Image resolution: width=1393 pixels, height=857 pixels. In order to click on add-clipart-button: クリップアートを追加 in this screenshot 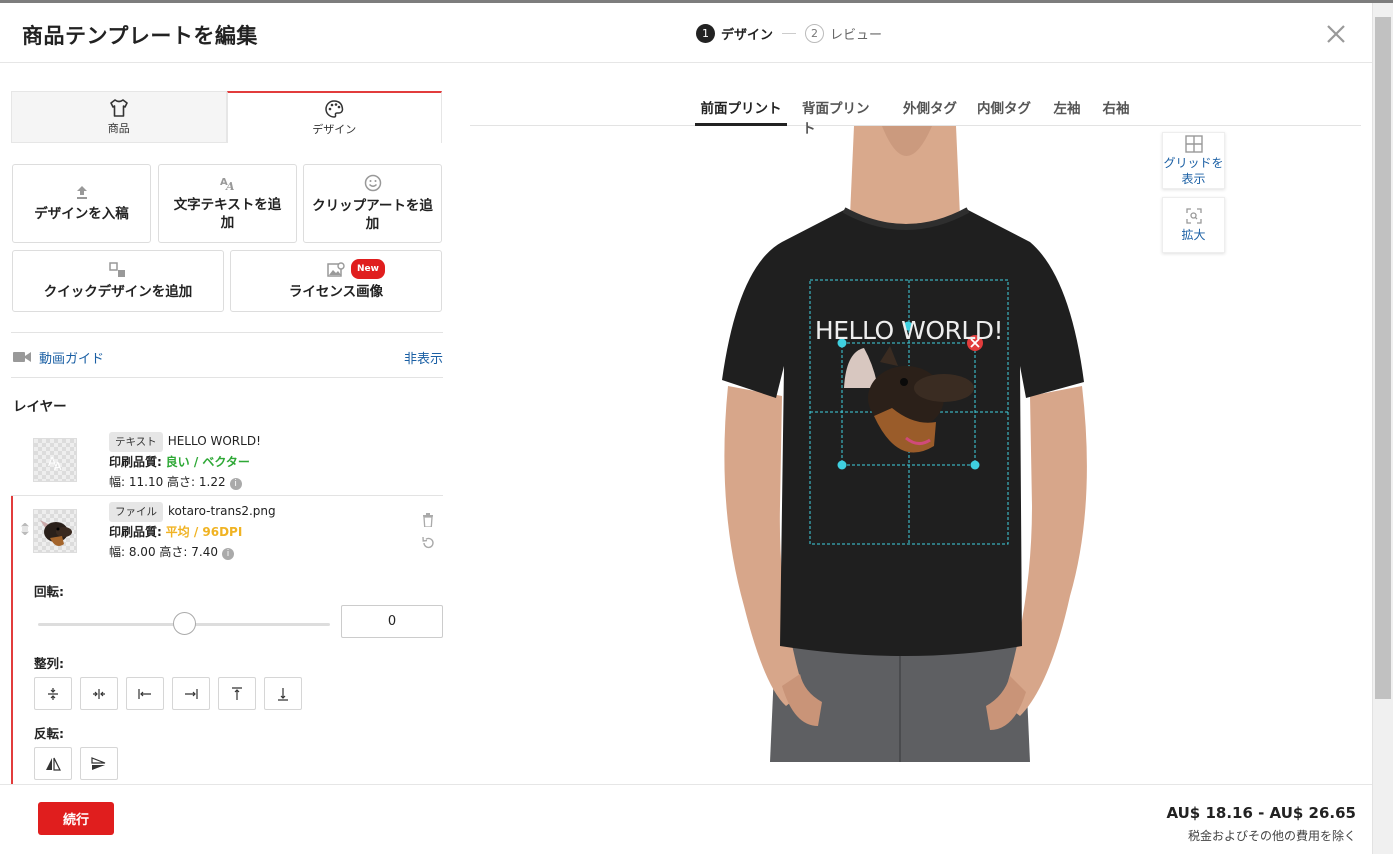, I will do `click(372, 203)`.